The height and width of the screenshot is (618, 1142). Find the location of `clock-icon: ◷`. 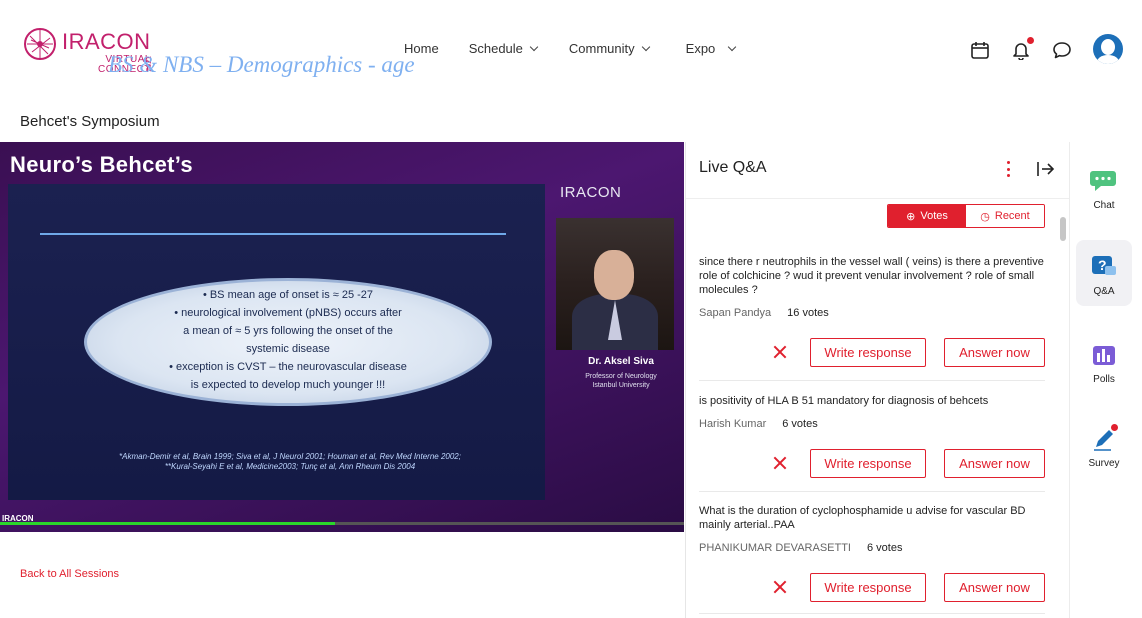

clock-icon: ◷ is located at coordinates (985, 216).